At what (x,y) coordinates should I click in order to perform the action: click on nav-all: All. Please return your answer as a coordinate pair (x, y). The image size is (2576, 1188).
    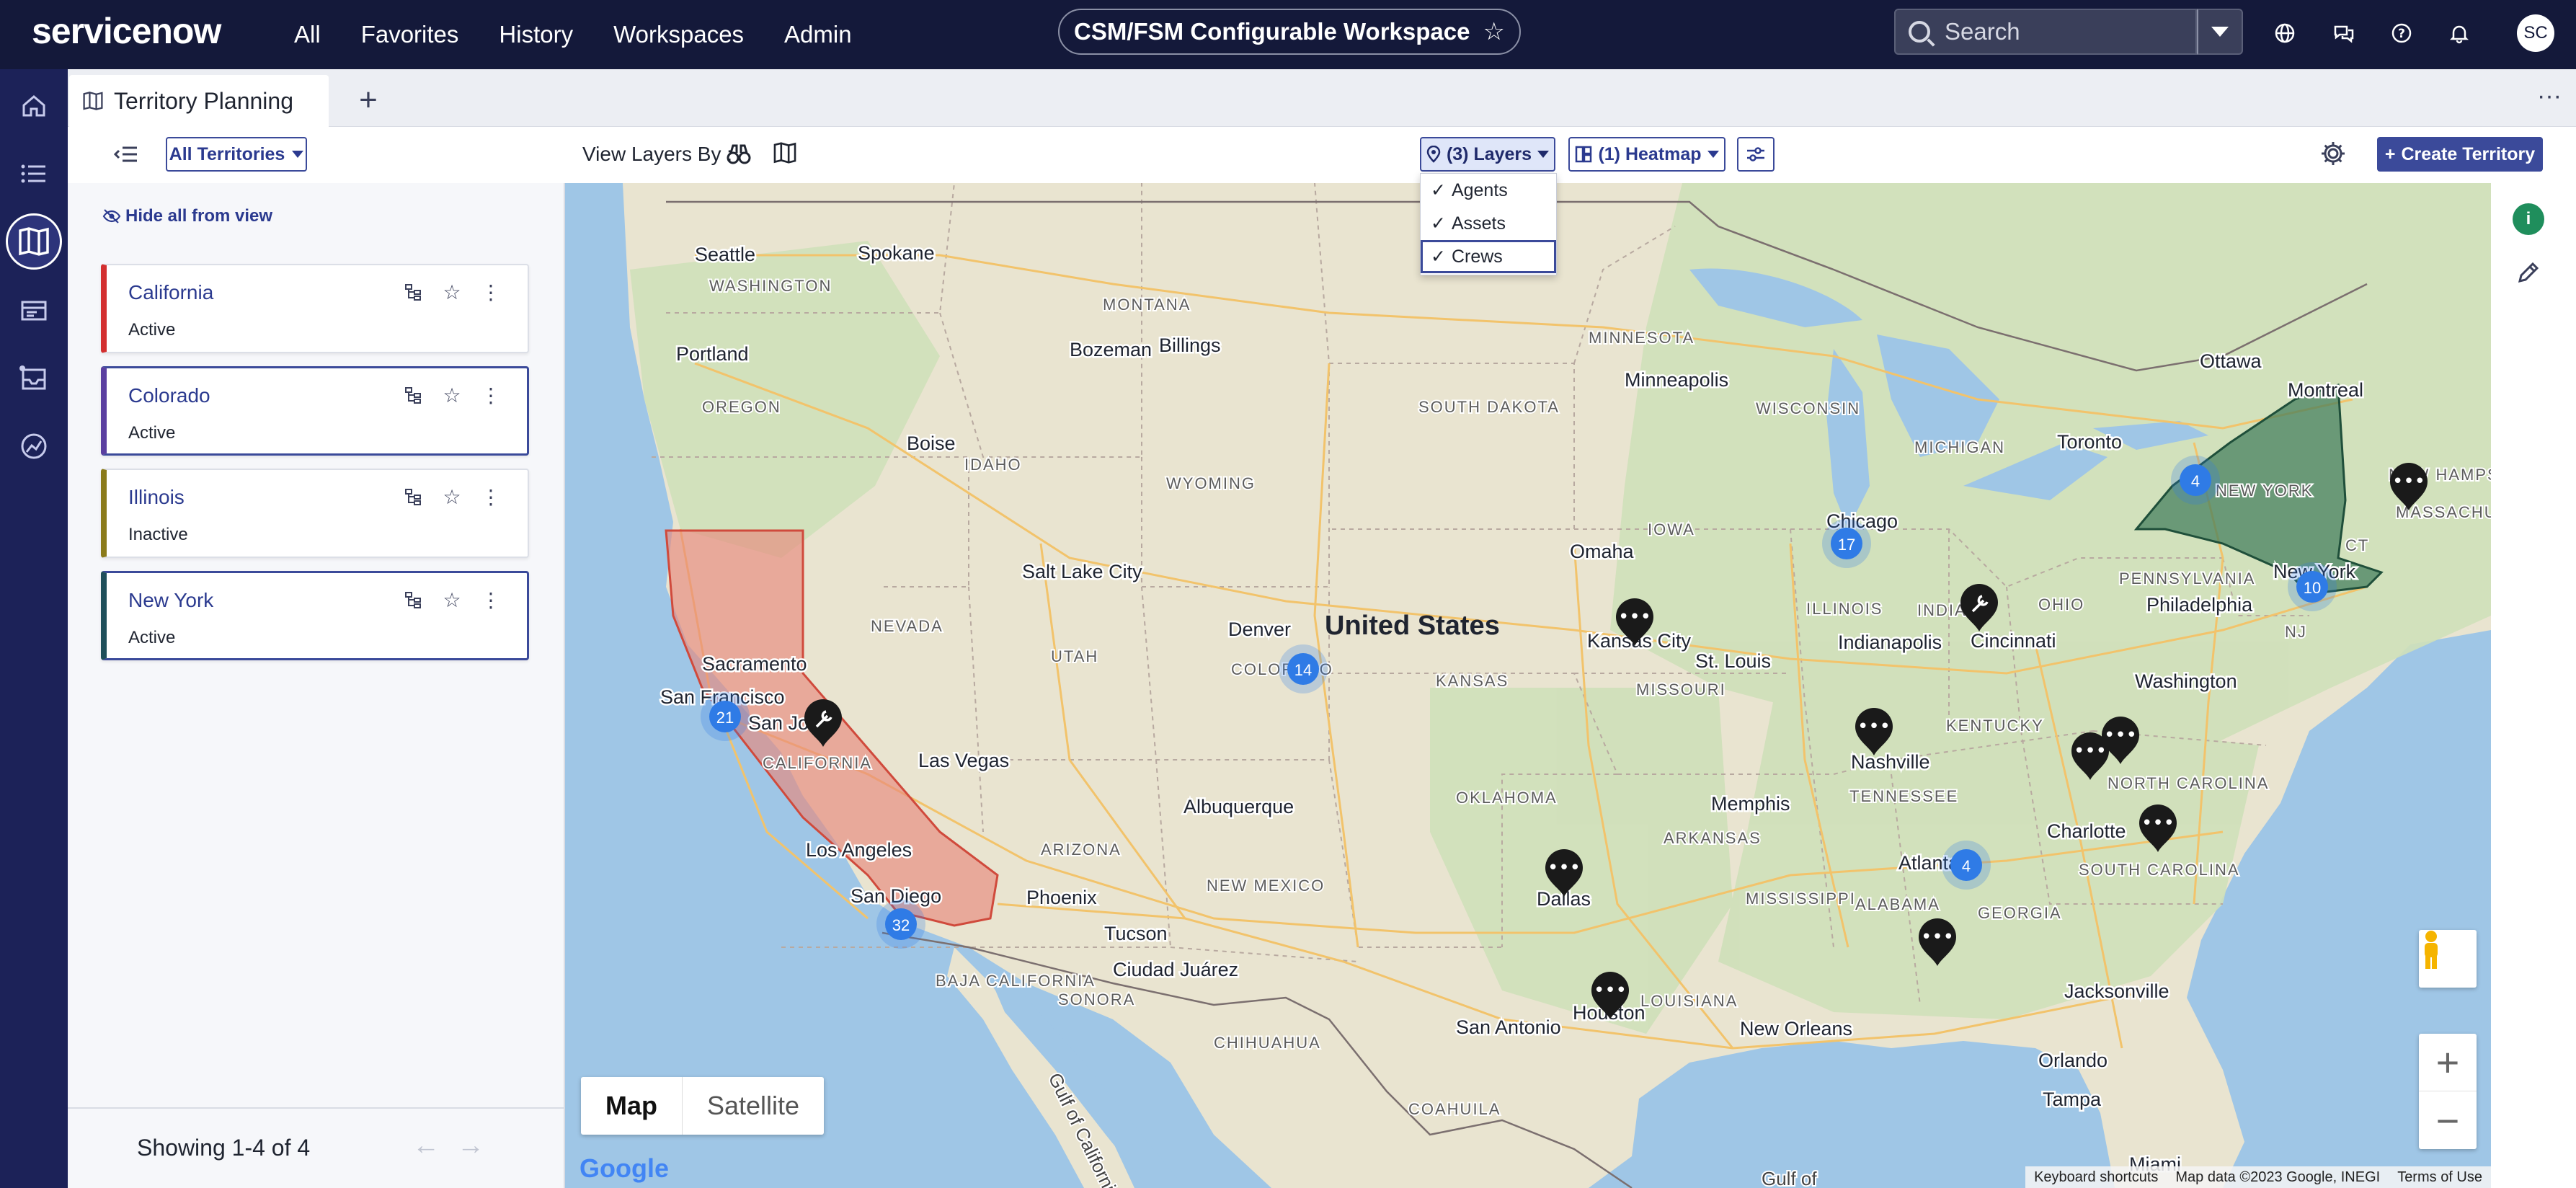
    Looking at the image, I should click on (307, 34).